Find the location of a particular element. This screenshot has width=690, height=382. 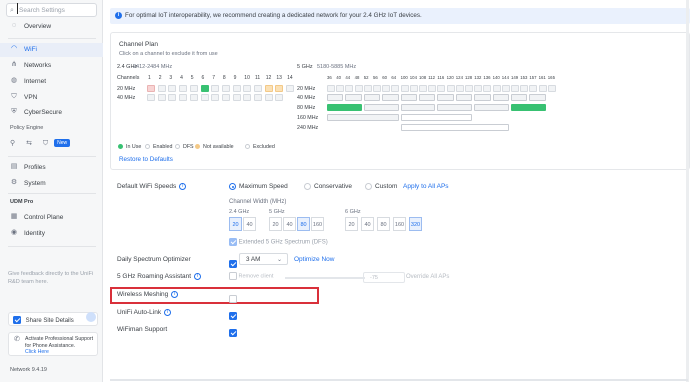

channel-width-24-20-button: 20 is located at coordinates (235, 224).